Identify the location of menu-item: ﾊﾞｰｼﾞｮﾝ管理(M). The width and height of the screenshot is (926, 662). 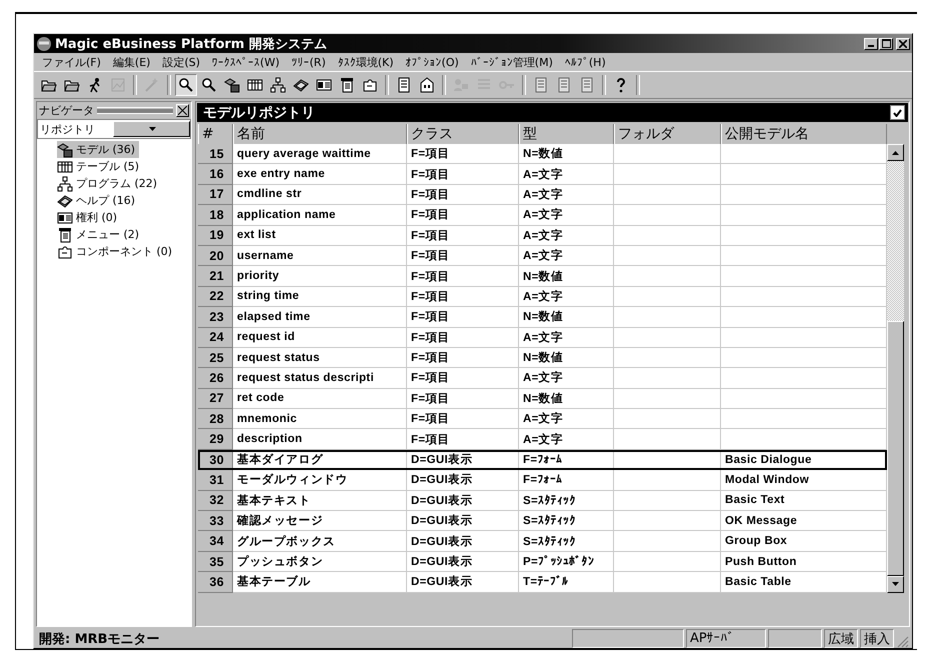
(511, 62).